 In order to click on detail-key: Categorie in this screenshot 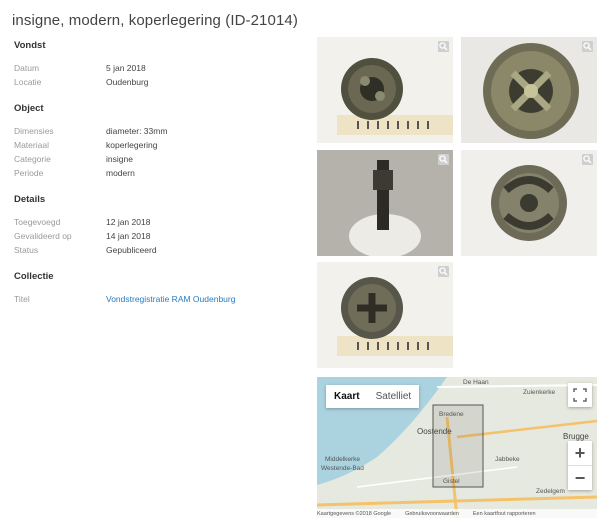, I will do `click(32, 159)`.